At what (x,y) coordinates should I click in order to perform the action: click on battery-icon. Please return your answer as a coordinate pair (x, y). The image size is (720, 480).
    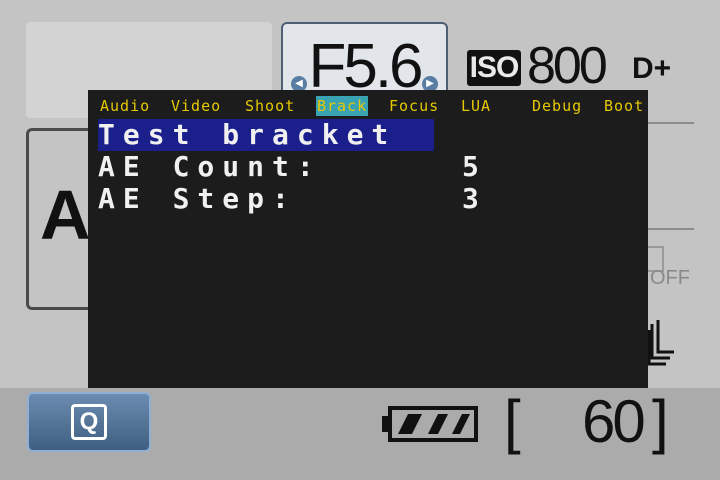
    Looking at the image, I should click on (430, 424).